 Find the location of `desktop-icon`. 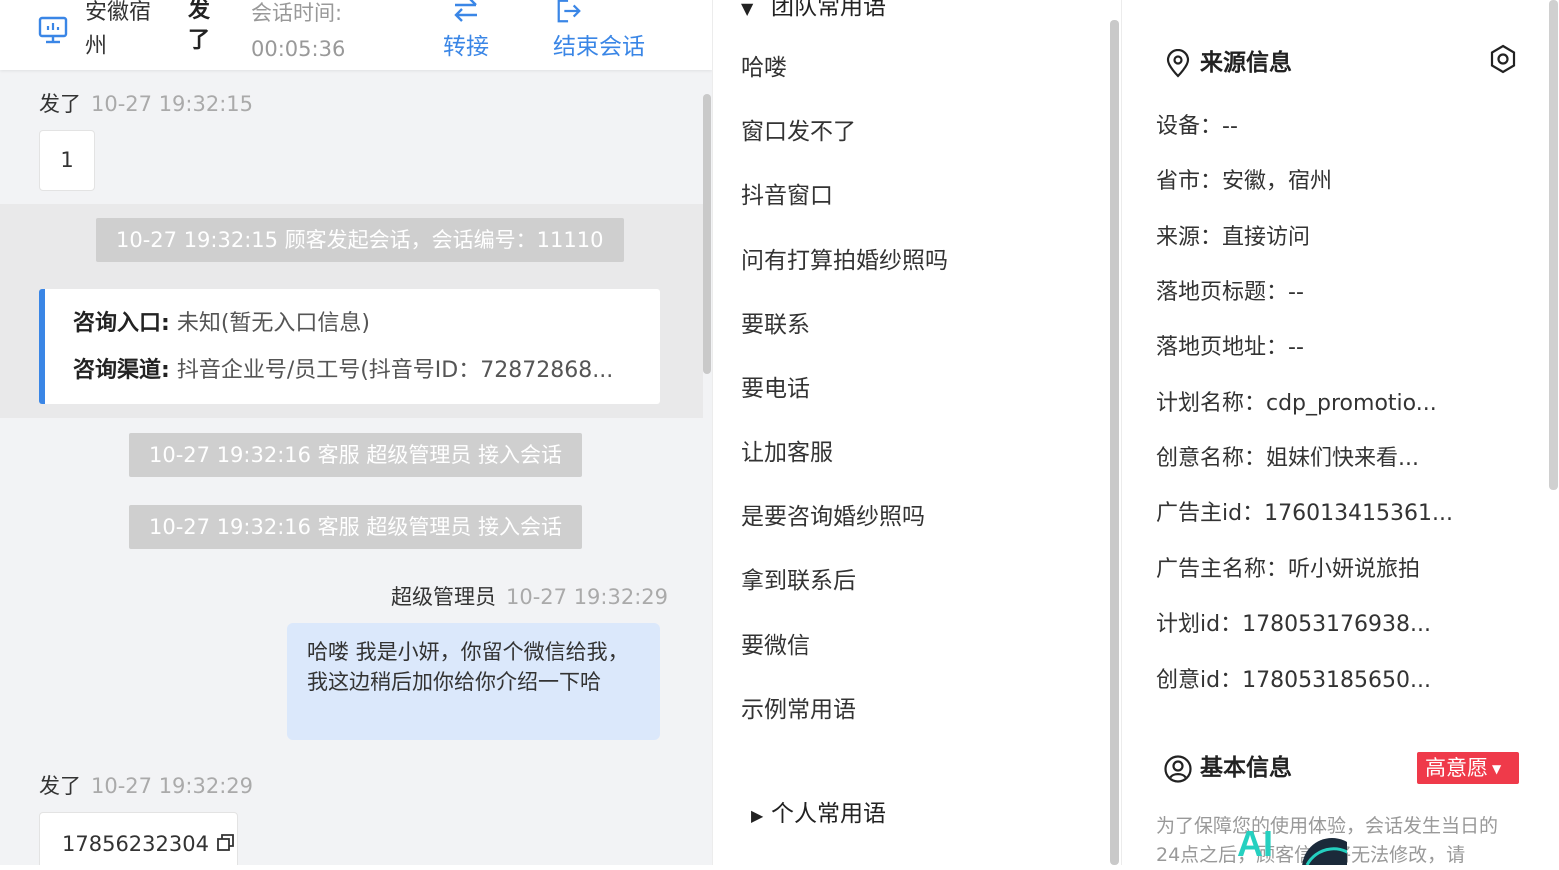

desktop-icon is located at coordinates (53, 30).